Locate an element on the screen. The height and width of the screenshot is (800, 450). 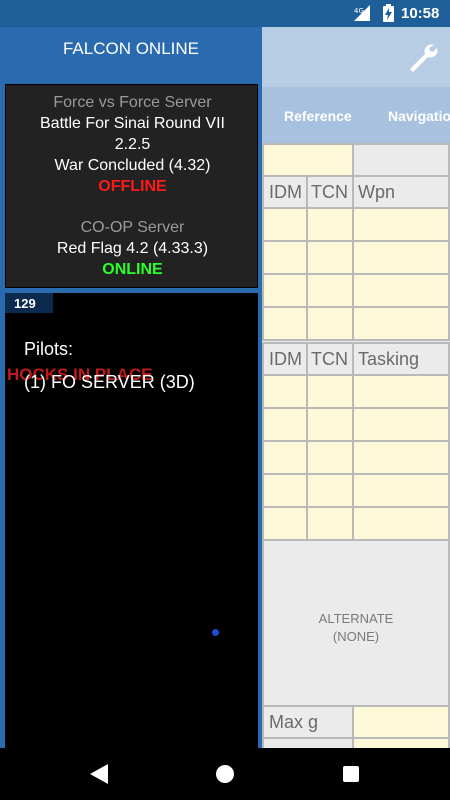
clock: 10:58 is located at coordinates (420, 13).